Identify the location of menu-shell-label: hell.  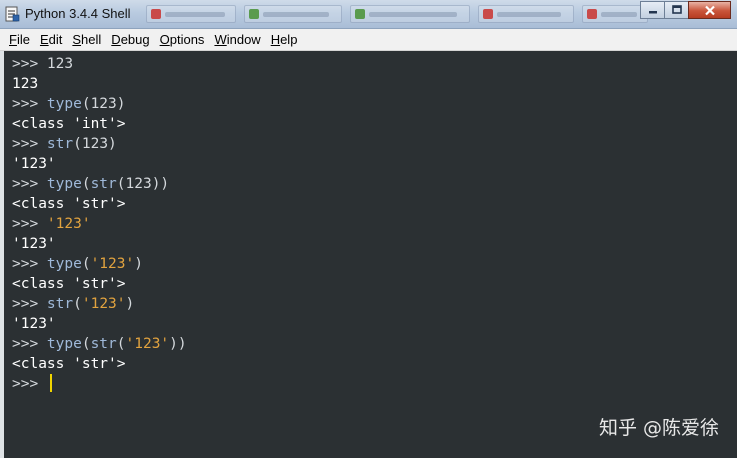
(91, 39).